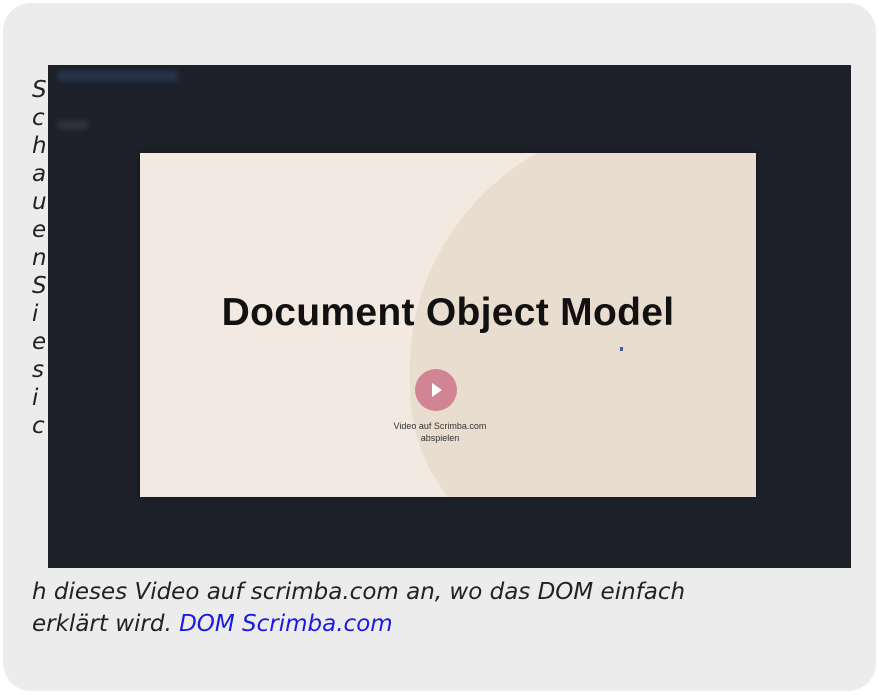 This screenshot has width=879, height=695. Describe the element at coordinates (102, 624) in the screenshot. I see `caption-line2-text: erklärt wird.` at that location.